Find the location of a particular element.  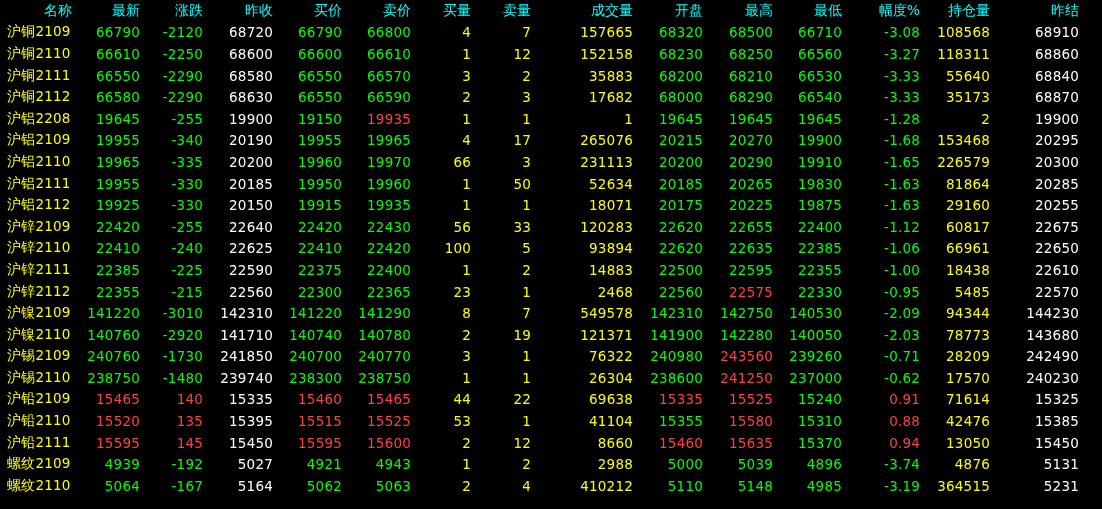

table-cell: 19970 is located at coordinates (389, 161).